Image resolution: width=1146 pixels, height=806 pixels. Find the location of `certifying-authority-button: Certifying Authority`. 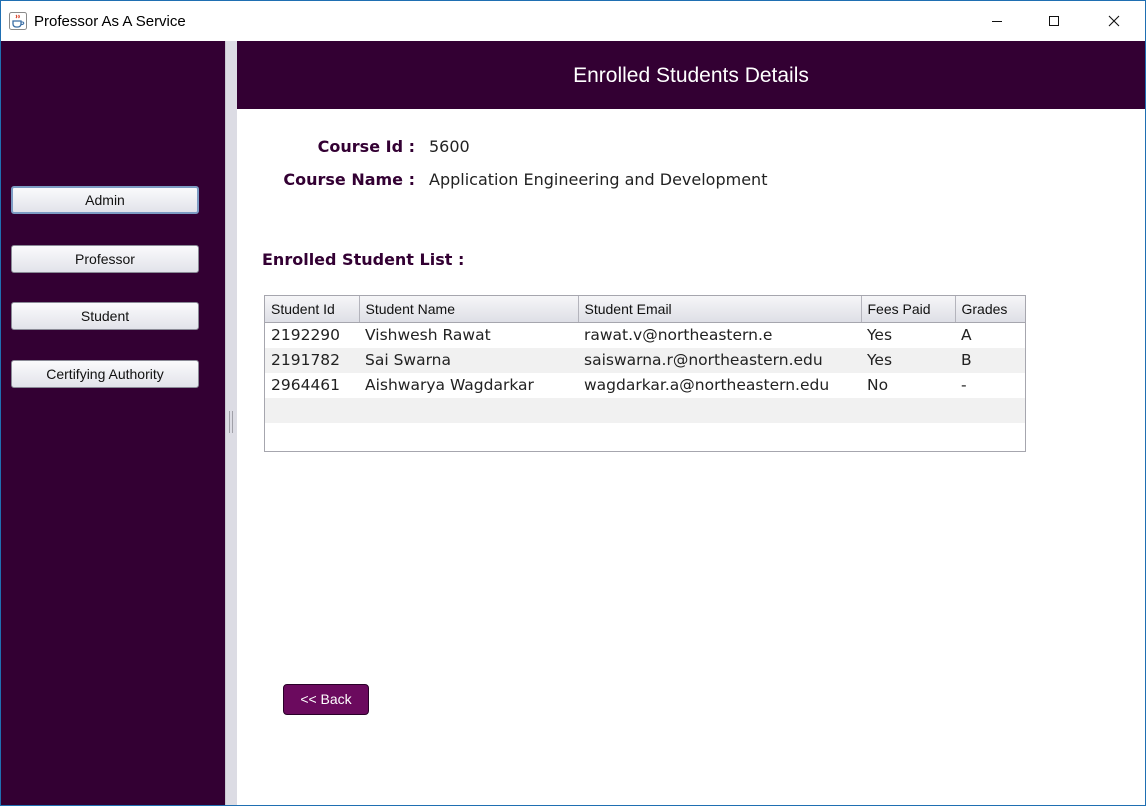

certifying-authority-button: Certifying Authority is located at coordinates (105, 374).